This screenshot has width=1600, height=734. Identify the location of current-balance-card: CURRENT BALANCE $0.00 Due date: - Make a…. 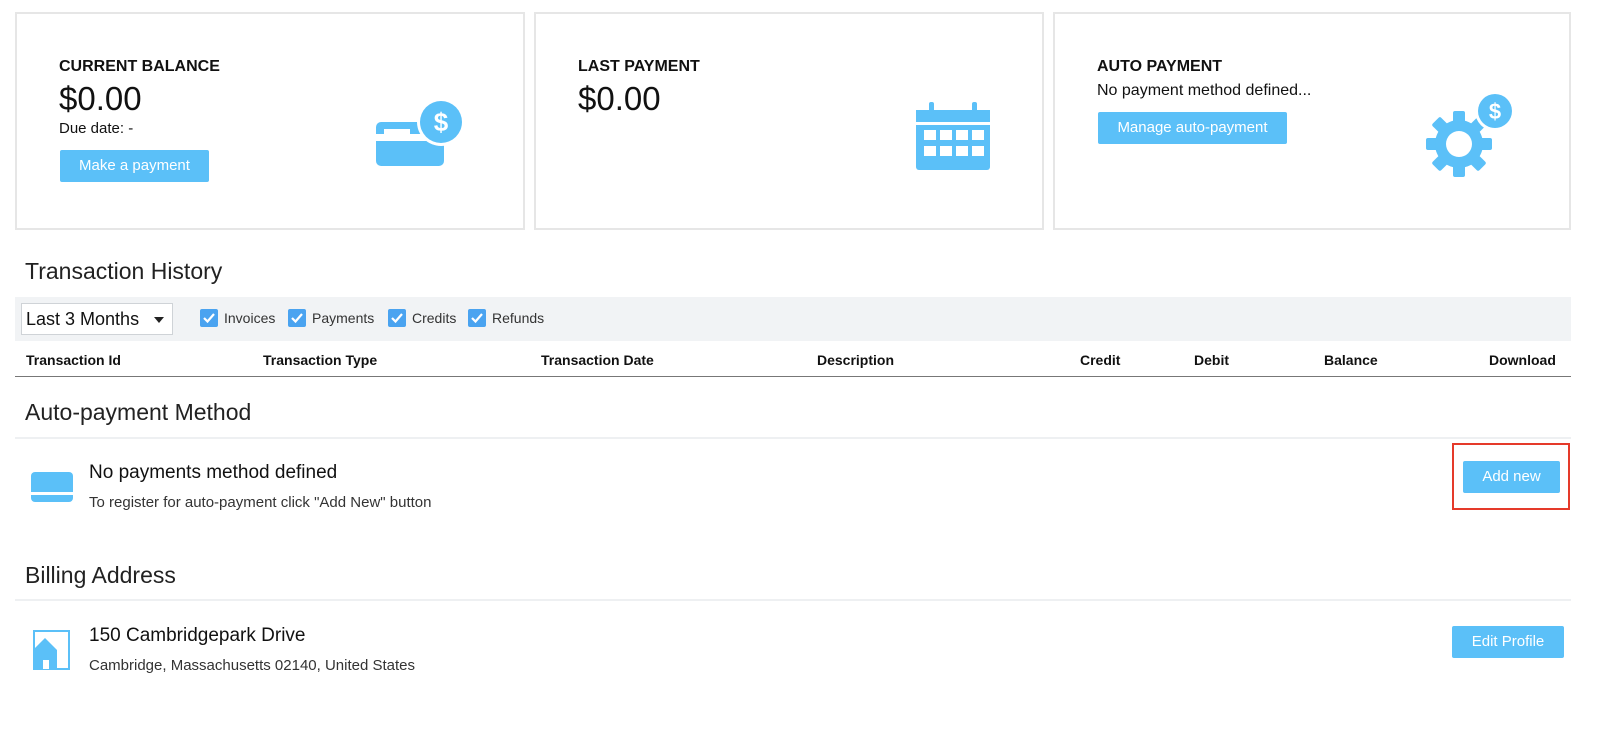
(270, 121).